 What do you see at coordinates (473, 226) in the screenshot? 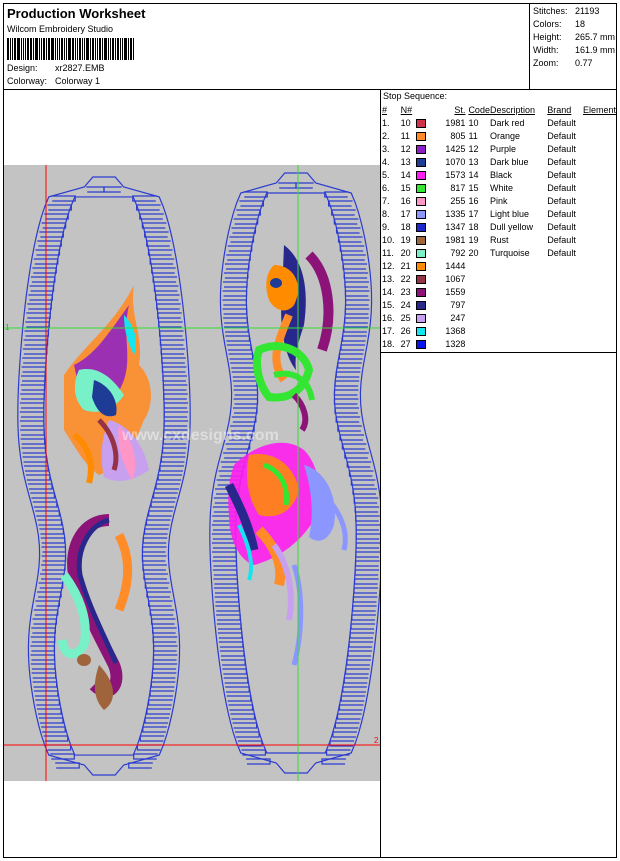
I see `thread-code: 18` at bounding box center [473, 226].